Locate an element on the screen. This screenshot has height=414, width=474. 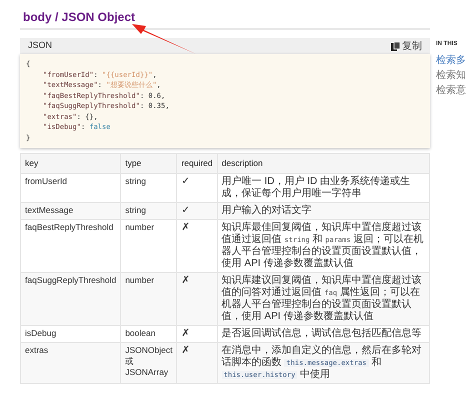
sidebar-link: 检索知 is located at coordinates (451, 76).